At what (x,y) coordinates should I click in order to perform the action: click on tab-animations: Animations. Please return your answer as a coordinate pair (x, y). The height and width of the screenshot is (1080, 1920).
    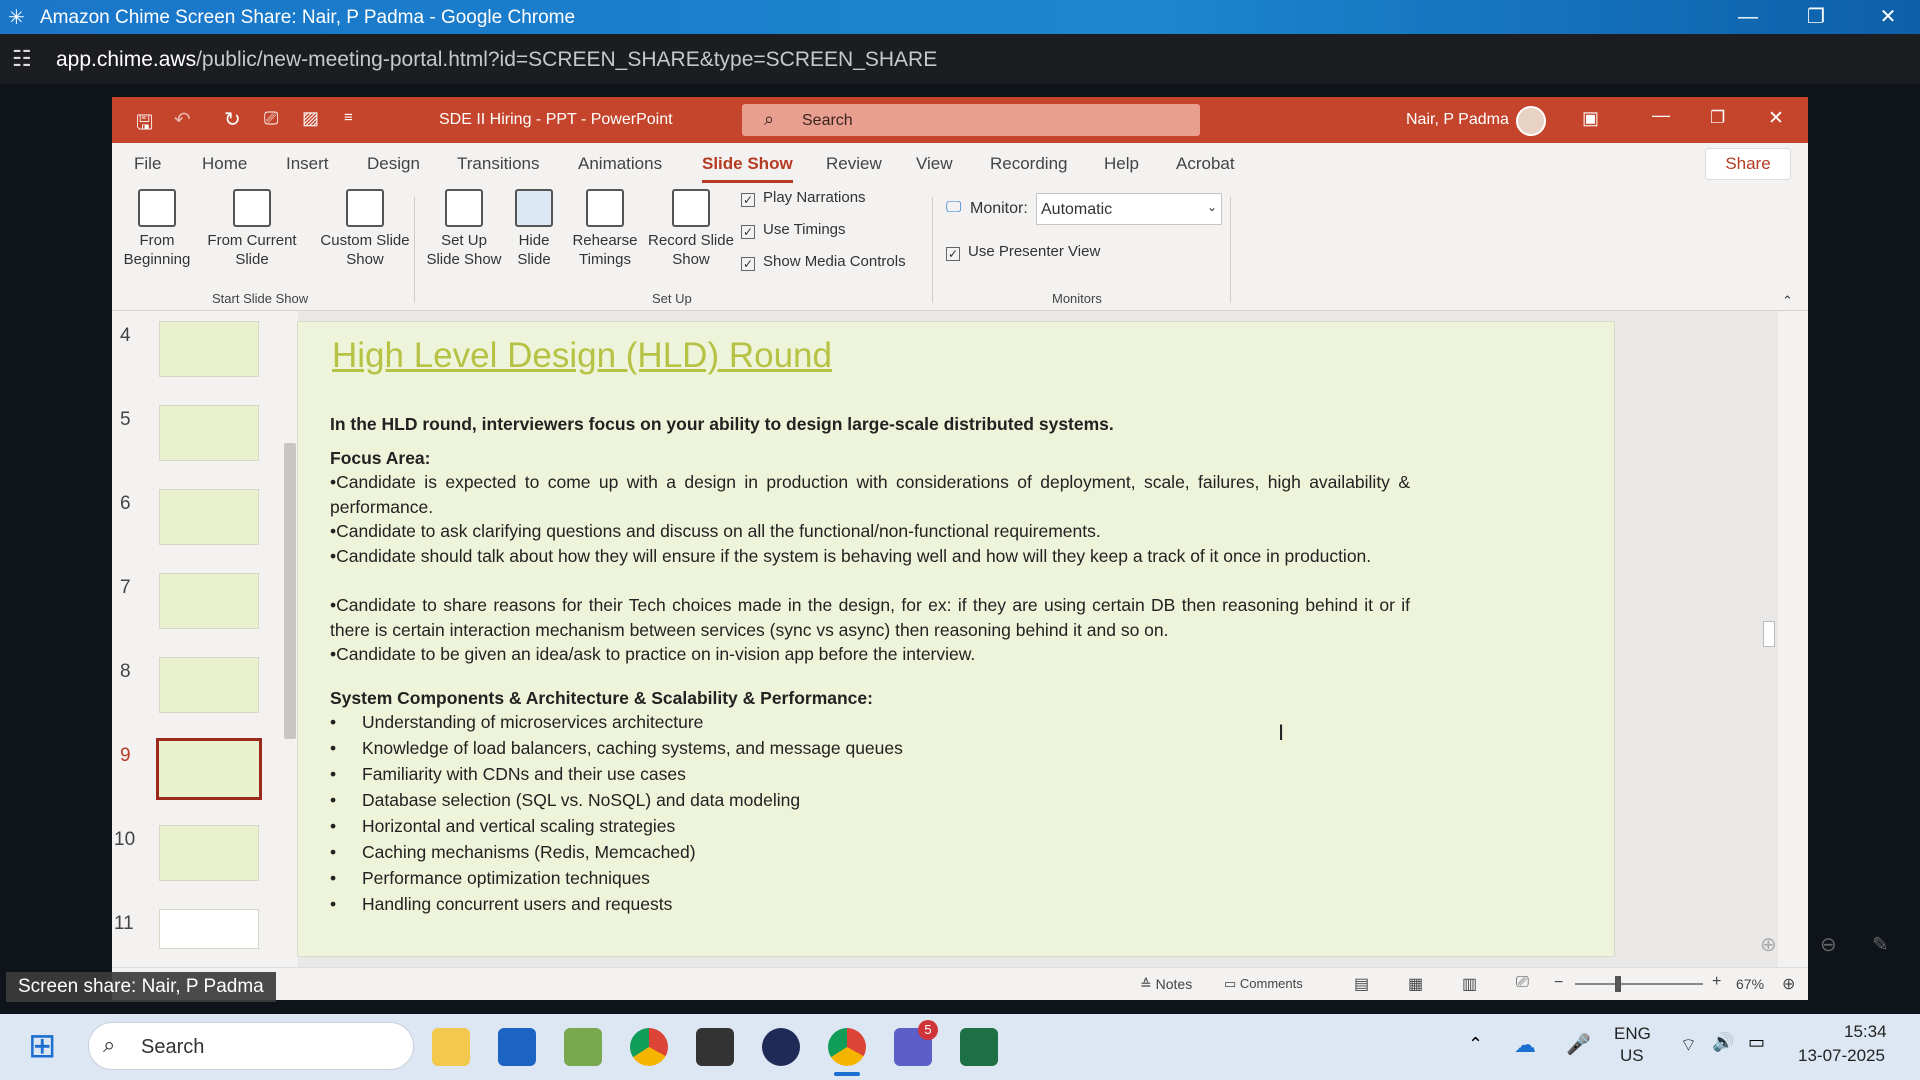
    Looking at the image, I should click on (620, 164).